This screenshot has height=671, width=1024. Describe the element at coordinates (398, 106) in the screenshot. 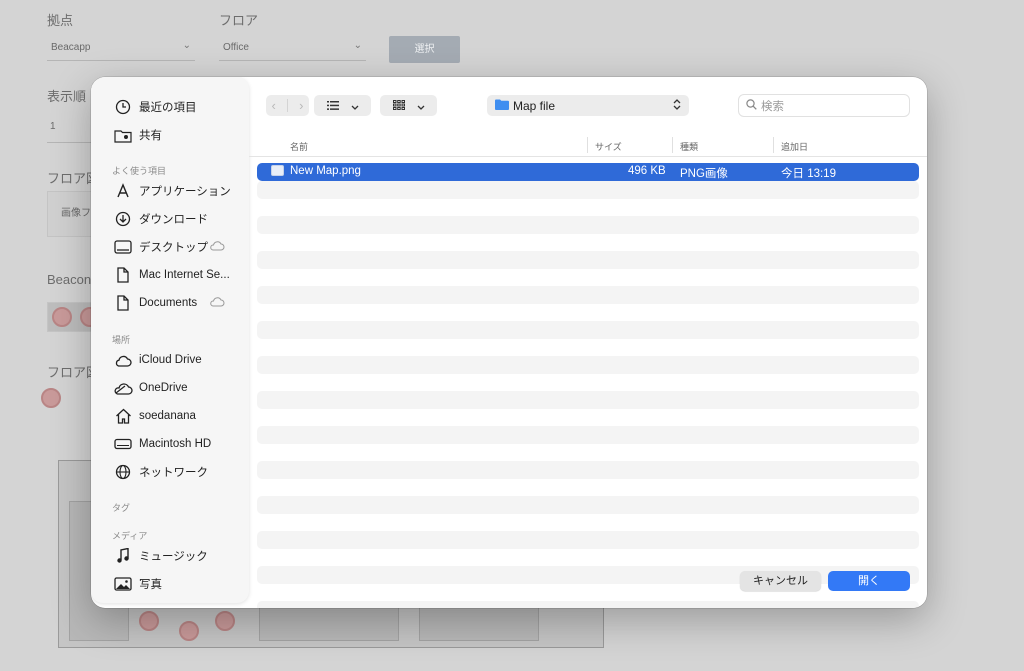

I see `grid-icon` at that location.